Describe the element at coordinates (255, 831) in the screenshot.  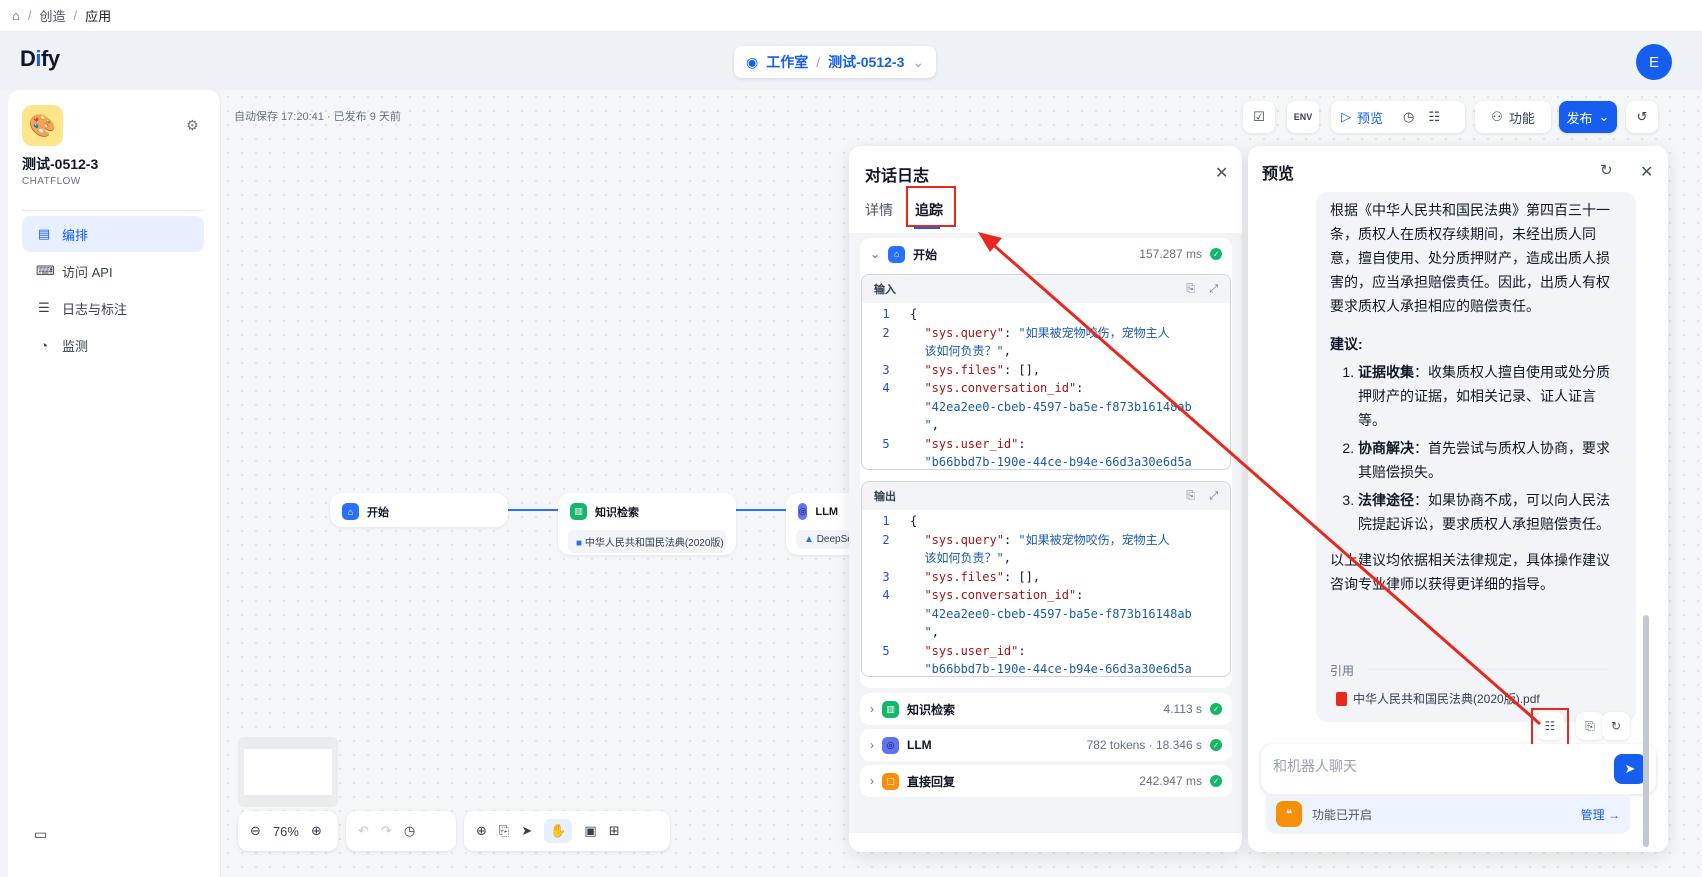
I see `zoom-out-icon: ⊖` at that location.